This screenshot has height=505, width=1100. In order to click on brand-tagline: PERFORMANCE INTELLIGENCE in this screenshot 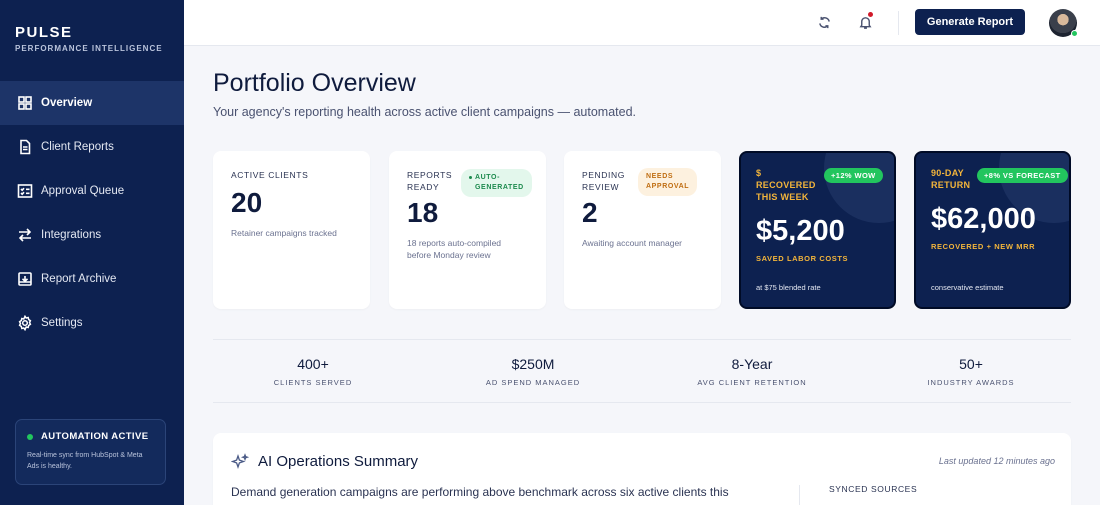, I will do `click(89, 48)`.